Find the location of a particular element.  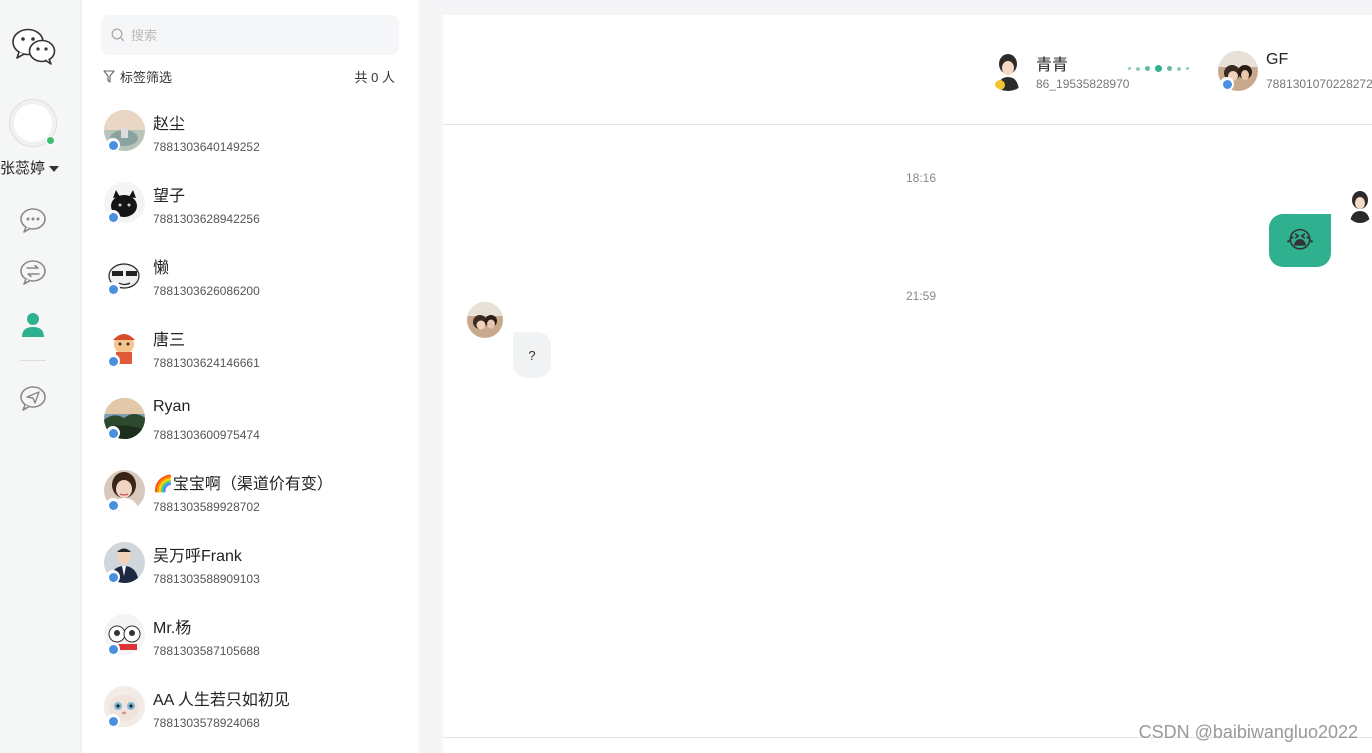

swap-icon is located at coordinates (33, 272).